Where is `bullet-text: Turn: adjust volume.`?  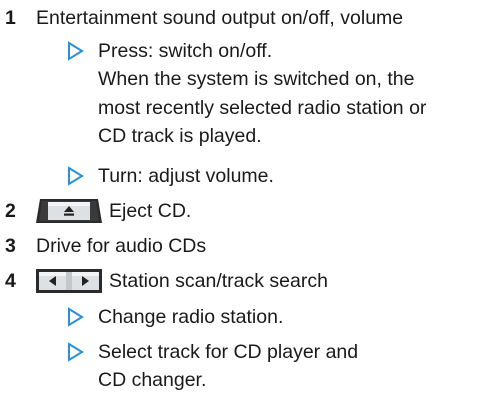 bullet-text: Turn: adjust volume. is located at coordinates (186, 176).